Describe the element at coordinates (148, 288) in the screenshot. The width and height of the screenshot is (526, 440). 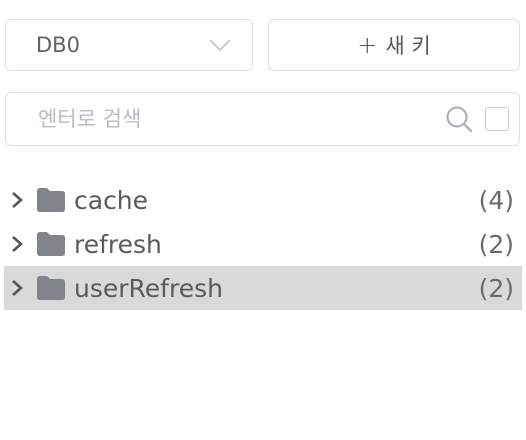
I see `tree-item-label: userRefresh` at that location.